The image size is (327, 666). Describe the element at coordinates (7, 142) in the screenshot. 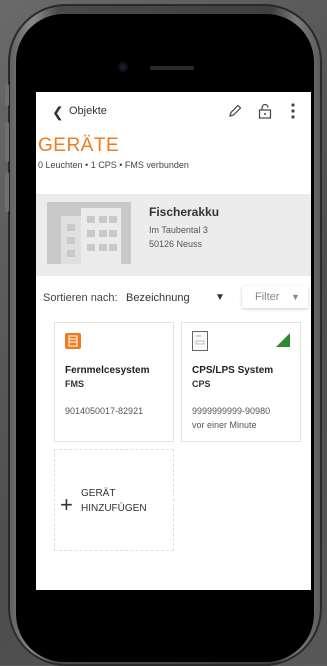

I see `volume-up-button` at that location.